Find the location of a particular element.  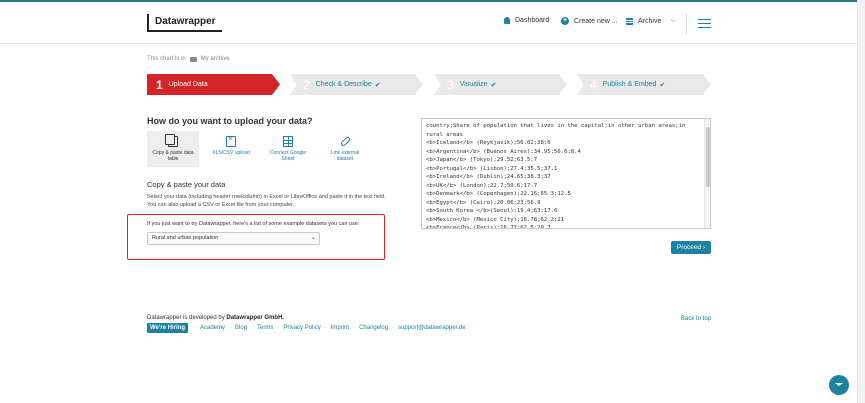

step-number: 3 is located at coordinates (450, 84).